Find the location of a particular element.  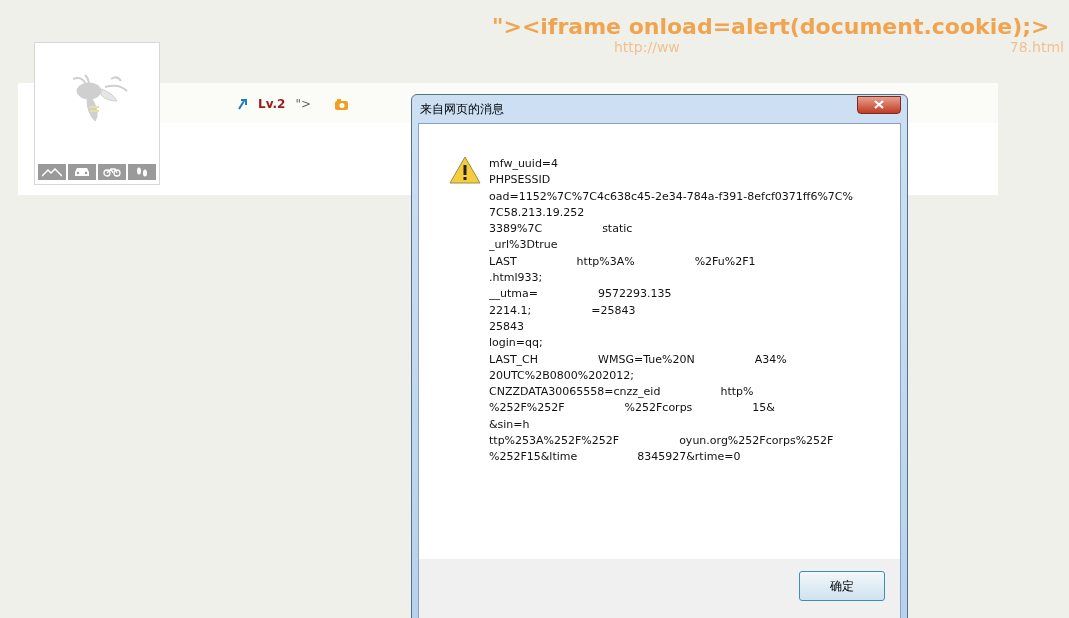

message-text: 3389%7C is located at coordinates (516, 229).